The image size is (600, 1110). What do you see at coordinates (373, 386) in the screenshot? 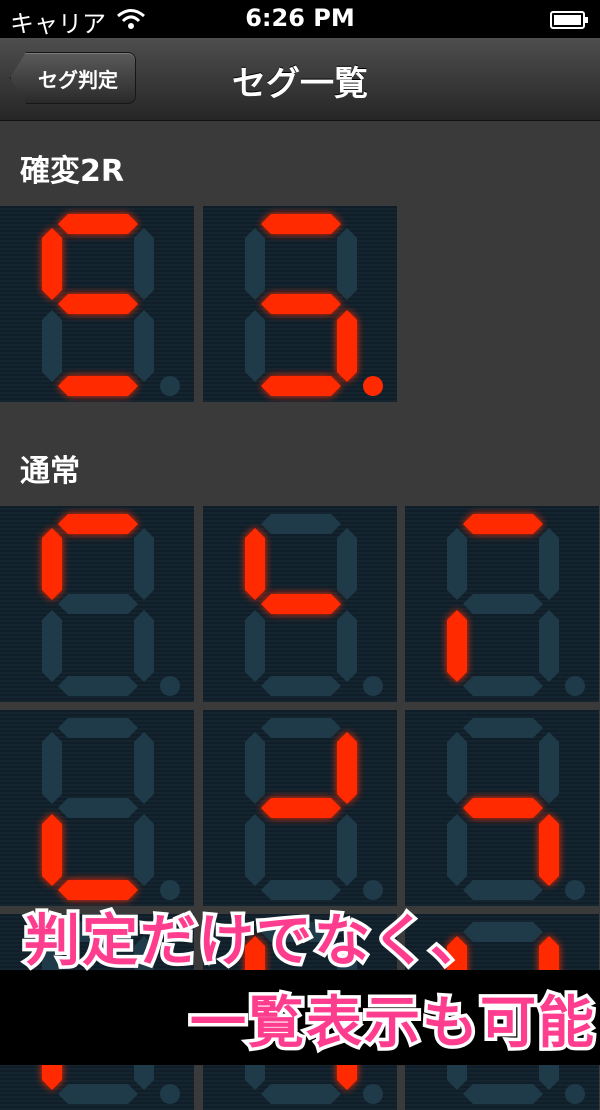
I see `decimal-point-lit` at bounding box center [373, 386].